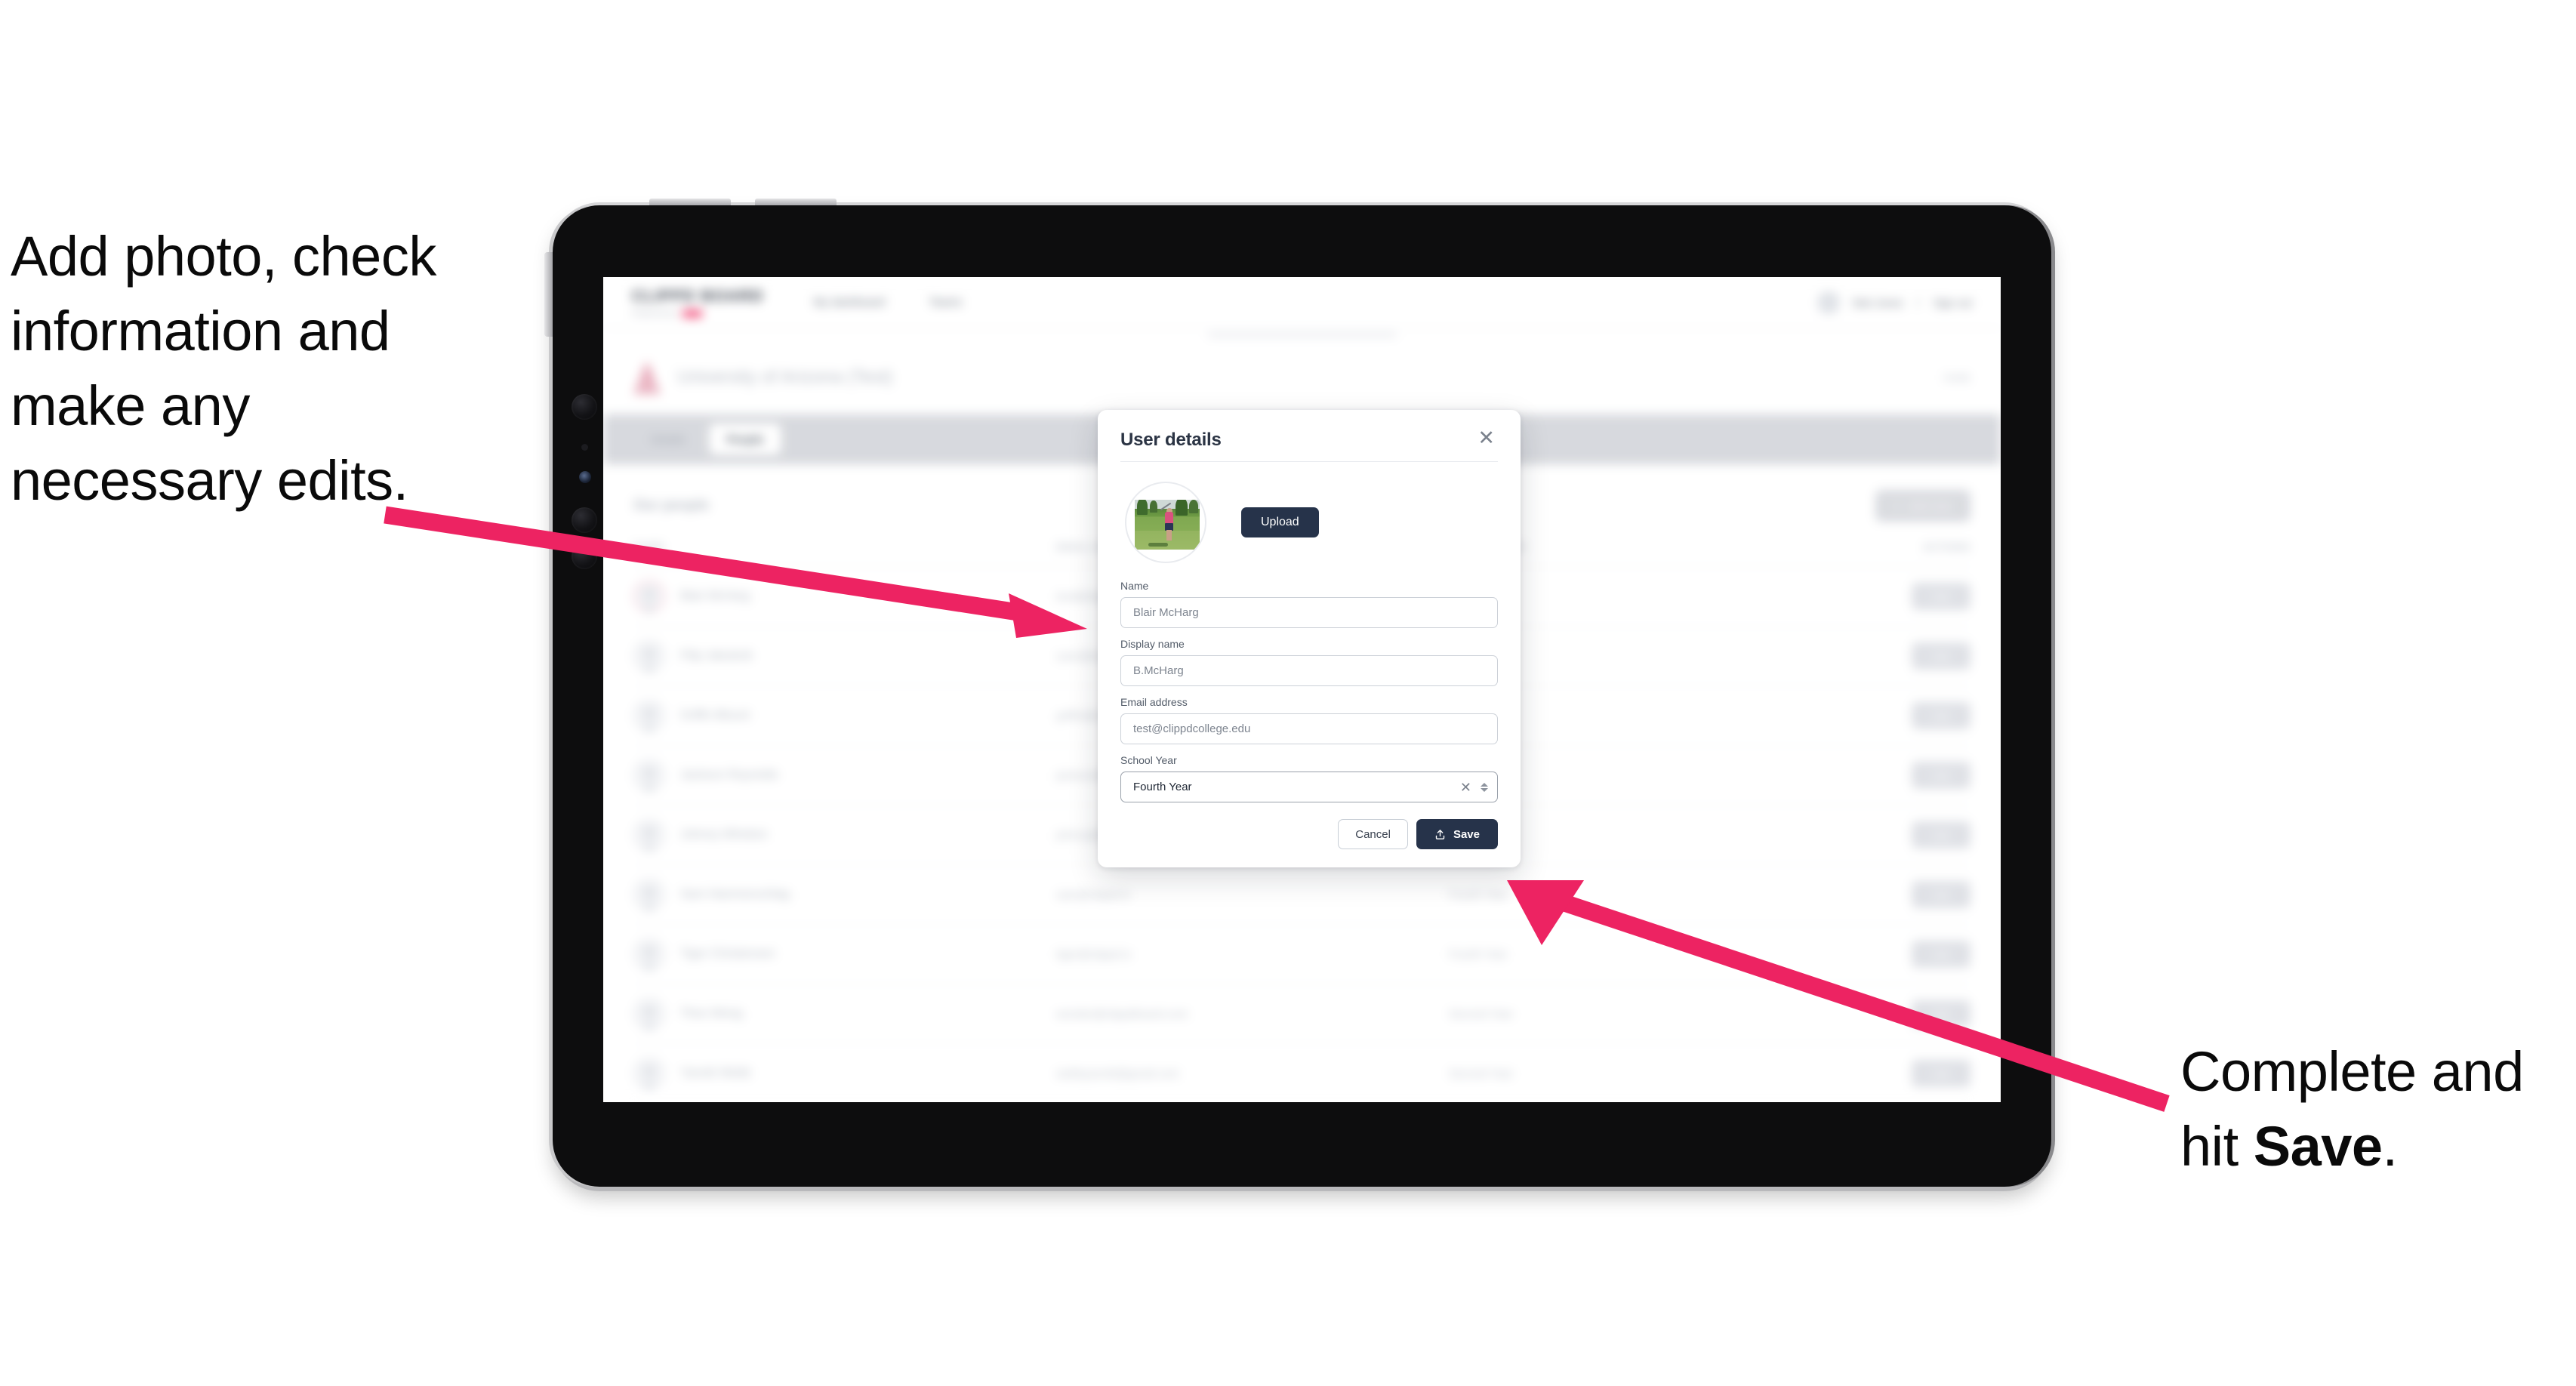 This screenshot has width=2576, height=1386. I want to click on golfer-torso, so click(1169, 518).